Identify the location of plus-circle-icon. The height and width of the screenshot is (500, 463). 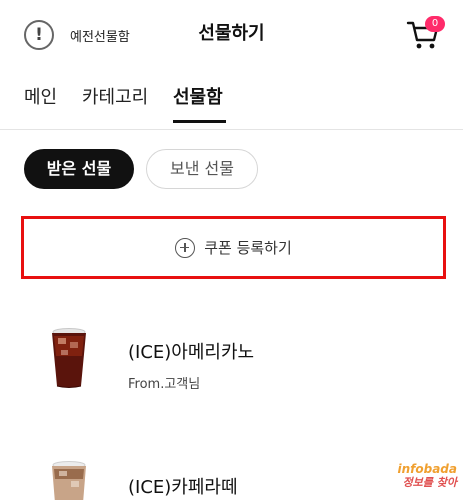
(185, 247).